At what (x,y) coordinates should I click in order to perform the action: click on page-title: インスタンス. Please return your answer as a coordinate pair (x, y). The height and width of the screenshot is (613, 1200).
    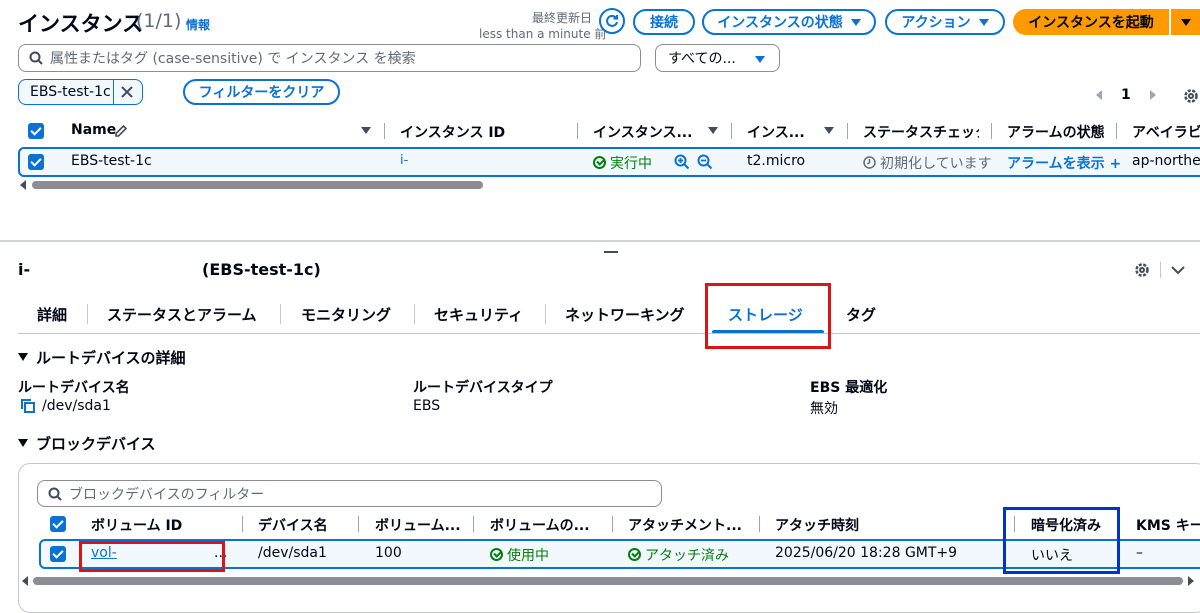
    Looking at the image, I should click on (81, 24).